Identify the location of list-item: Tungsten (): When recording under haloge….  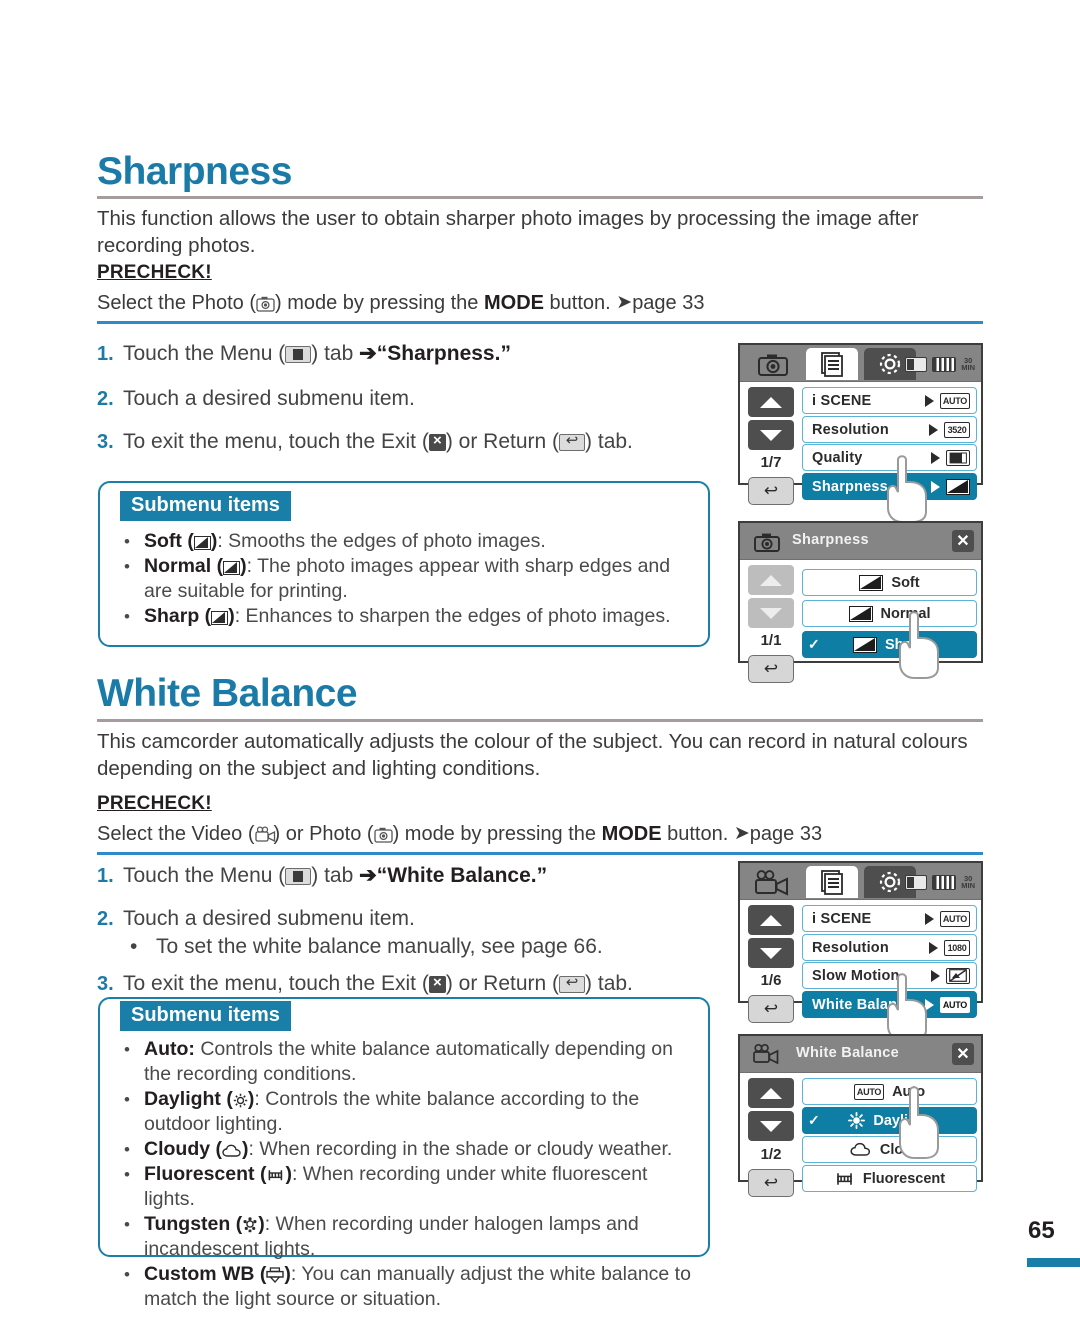
(409, 1237).